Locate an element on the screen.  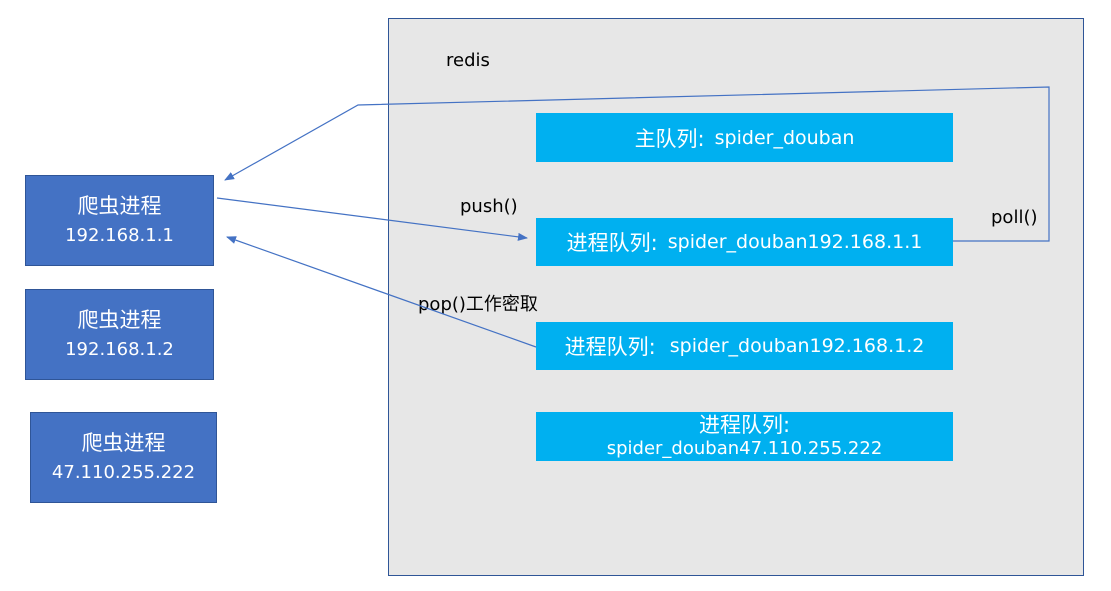
crawler-process-2-title: 爬虫进程 is located at coordinates (119, 319).